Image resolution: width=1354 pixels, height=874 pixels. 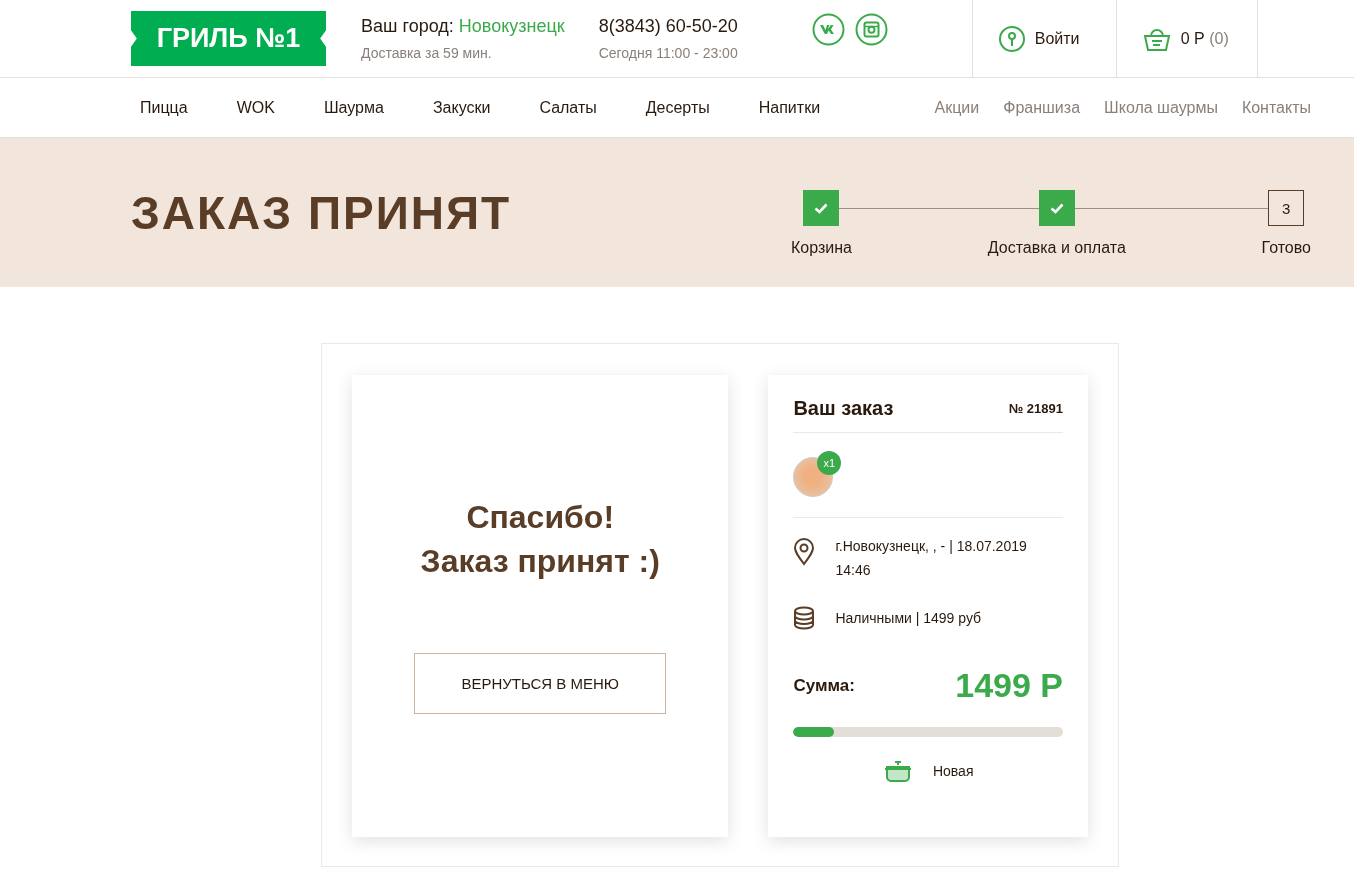 What do you see at coordinates (159, 107) in the screenshot?
I see `menu-link: Пицца` at bounding box center [159, 107].